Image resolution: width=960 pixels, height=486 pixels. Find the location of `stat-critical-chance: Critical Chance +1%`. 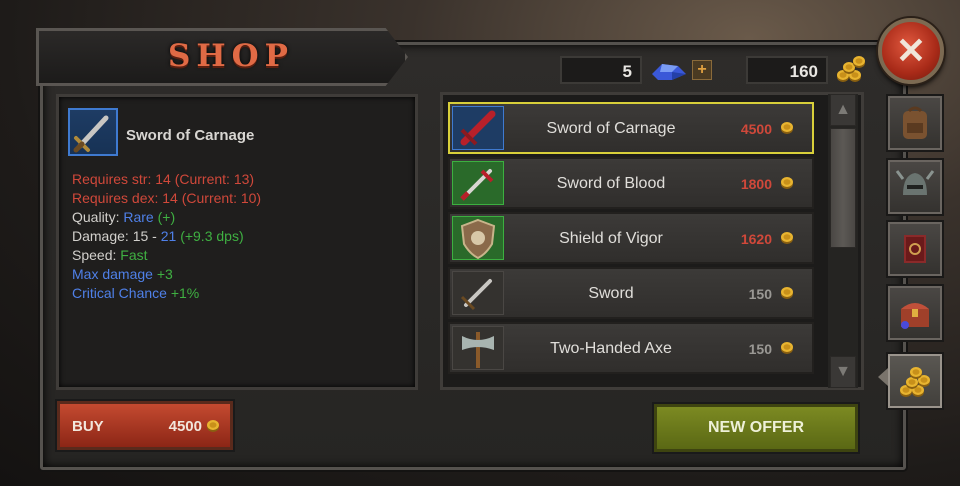

stat-critical-chance: Critical Chance +1% is located at coordinates (136, 293).